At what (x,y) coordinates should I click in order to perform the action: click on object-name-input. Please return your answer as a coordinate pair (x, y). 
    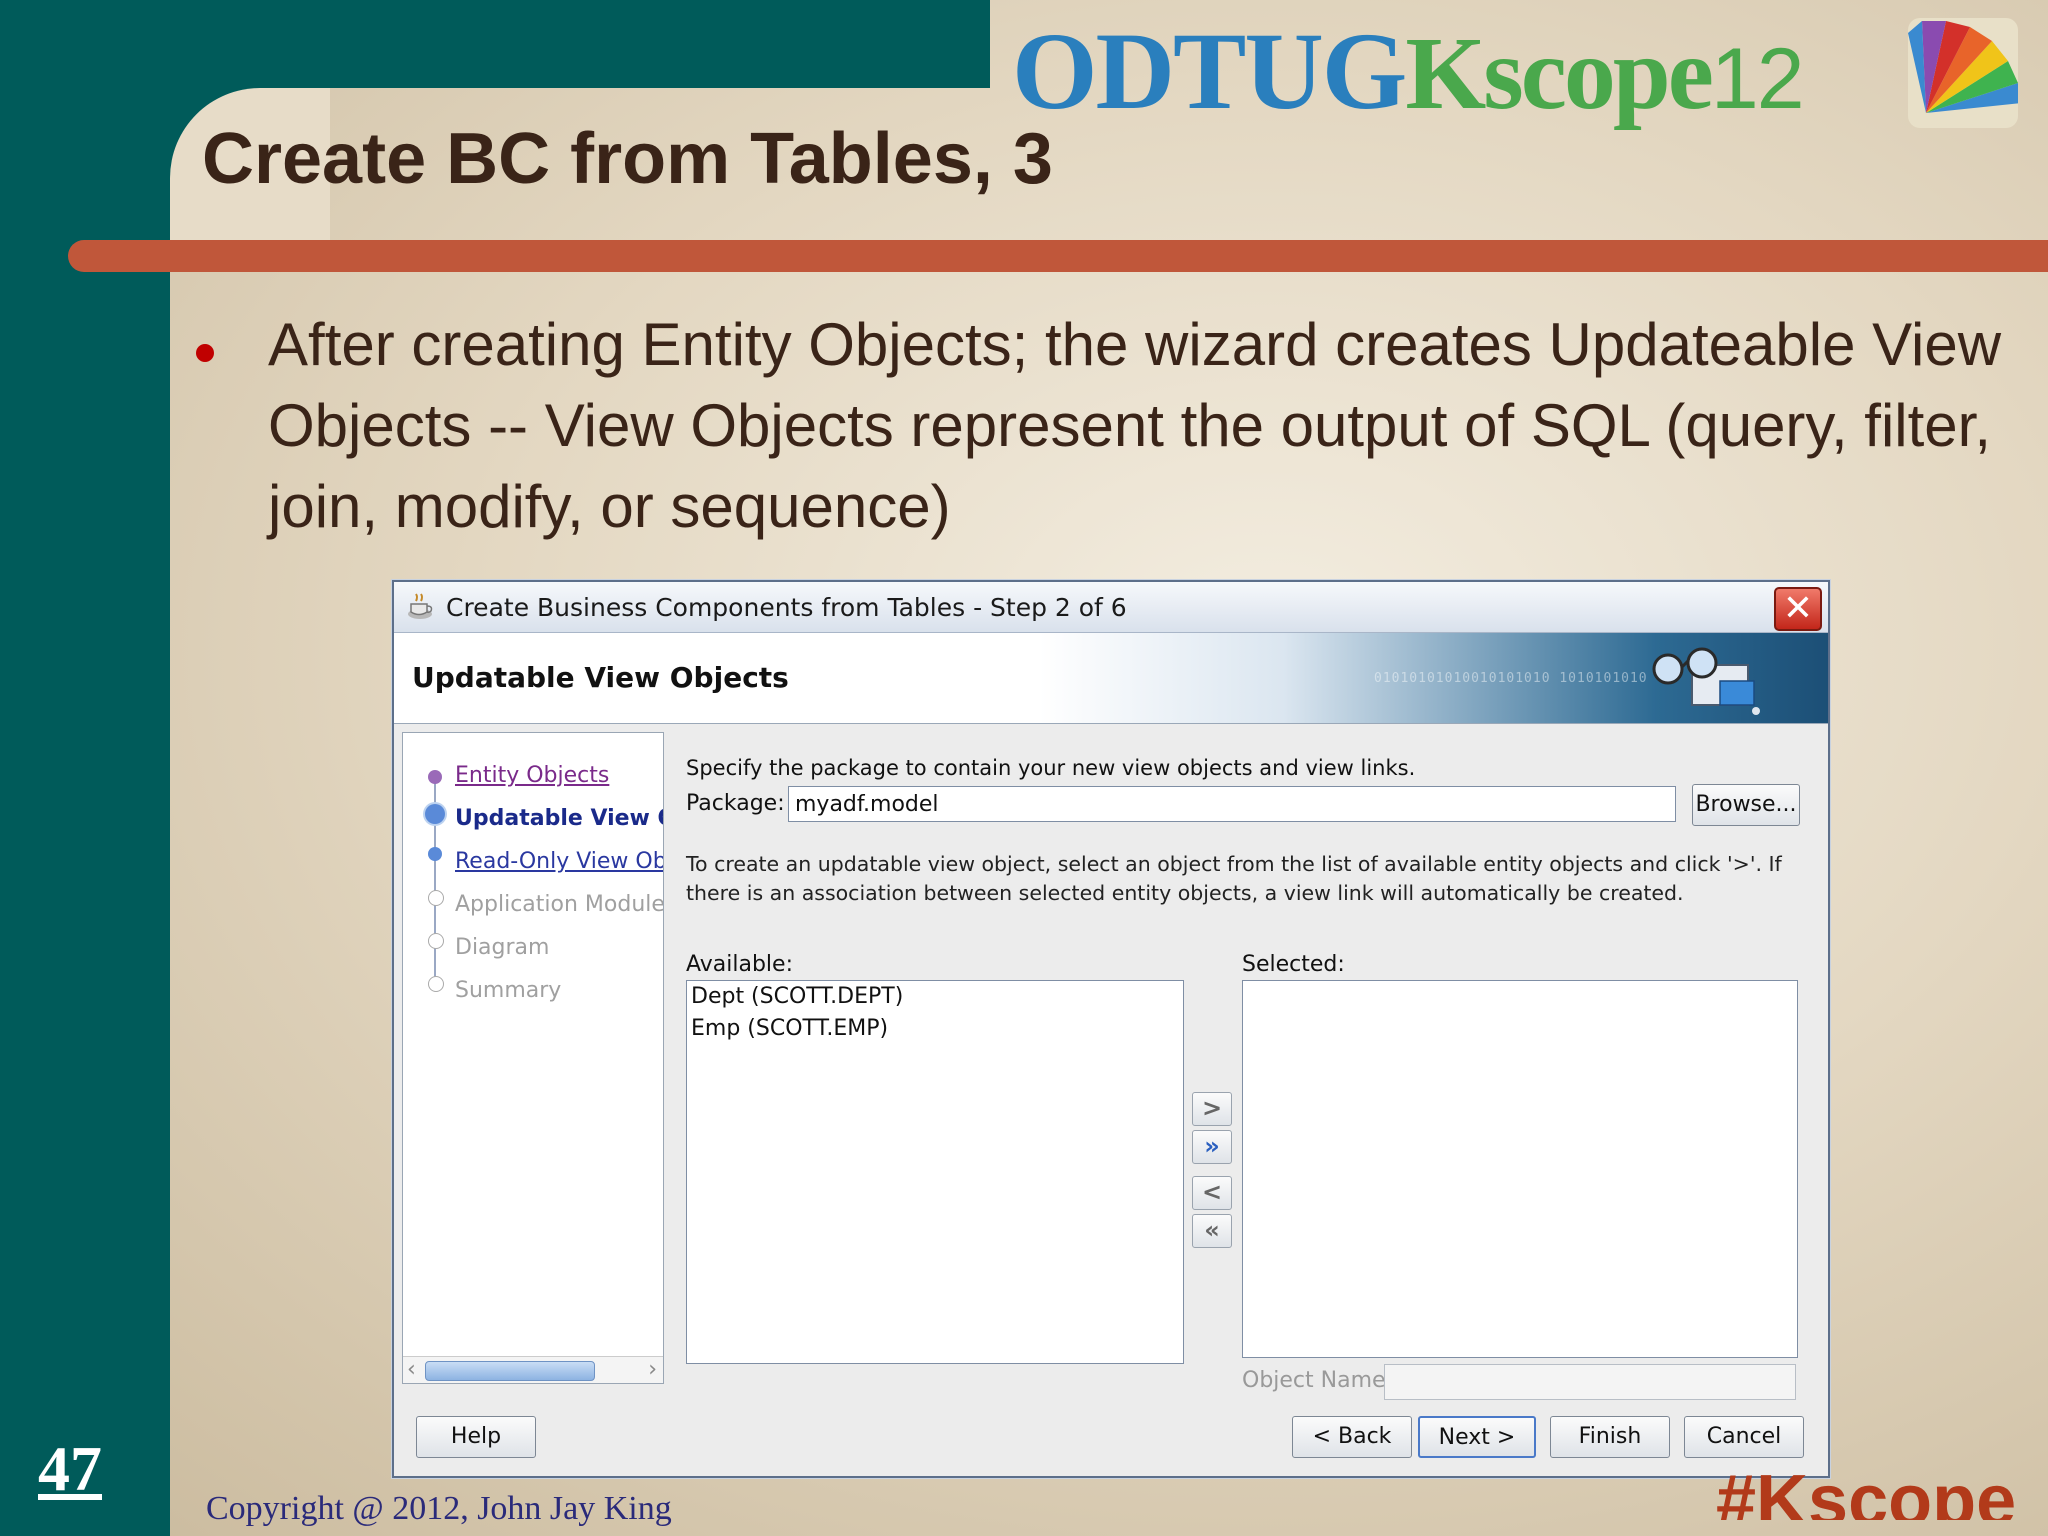
    Looking at the image, I should click on (1590, 1382).